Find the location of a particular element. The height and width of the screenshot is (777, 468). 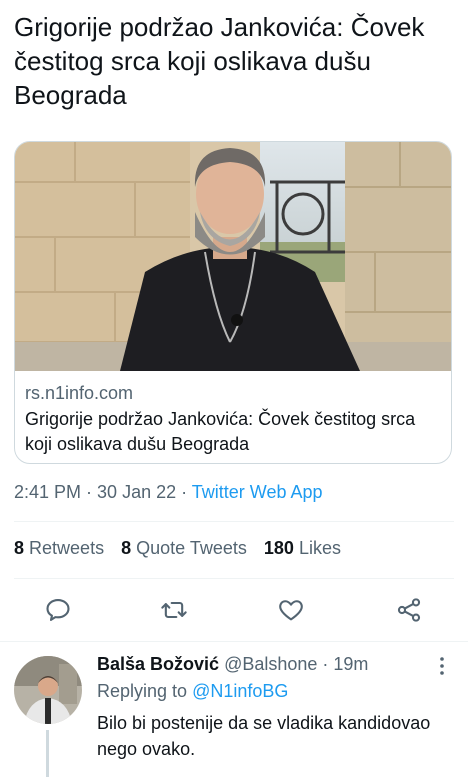

card-domain: rs.n1info.com is located at coordinates (79, 393).